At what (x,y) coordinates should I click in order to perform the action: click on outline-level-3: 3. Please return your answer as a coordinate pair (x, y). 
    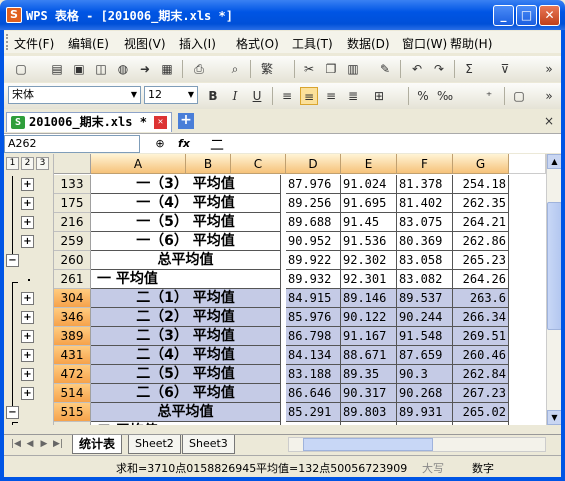
    Looking at the image, I should click on (42, 163).